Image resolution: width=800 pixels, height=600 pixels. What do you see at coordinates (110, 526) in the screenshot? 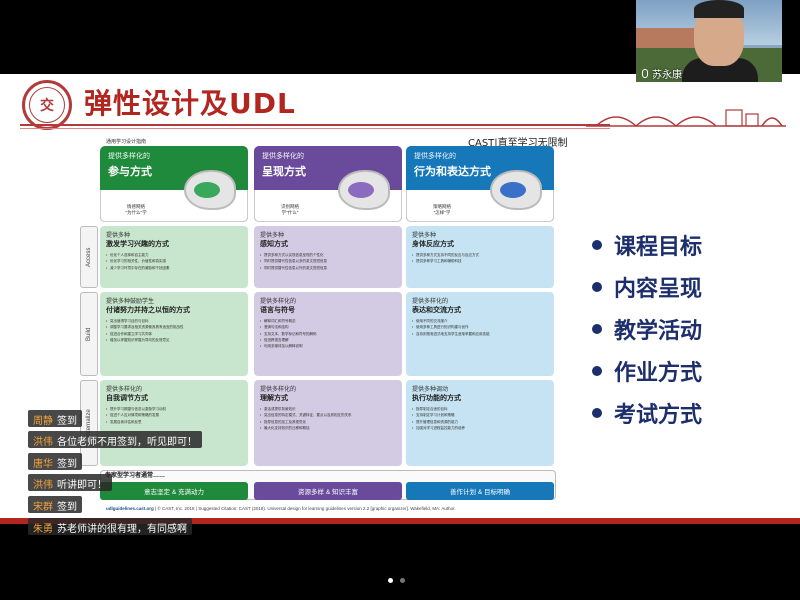
I see `chat-message: 朱勇 苏老师讲的很有理，有同感啊` at bounding box center [110, 526].